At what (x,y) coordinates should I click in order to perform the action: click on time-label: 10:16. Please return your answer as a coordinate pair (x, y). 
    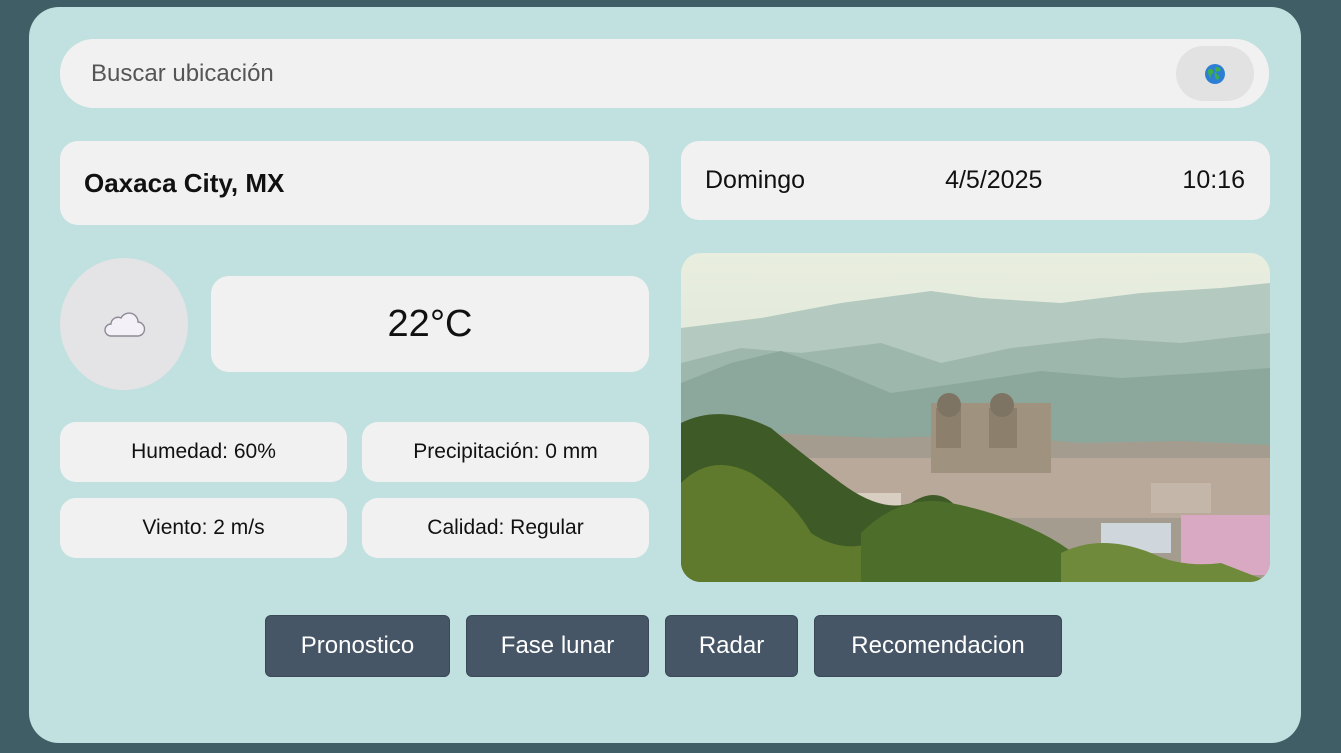
    Looking at the image, I should click on (1213, 180).